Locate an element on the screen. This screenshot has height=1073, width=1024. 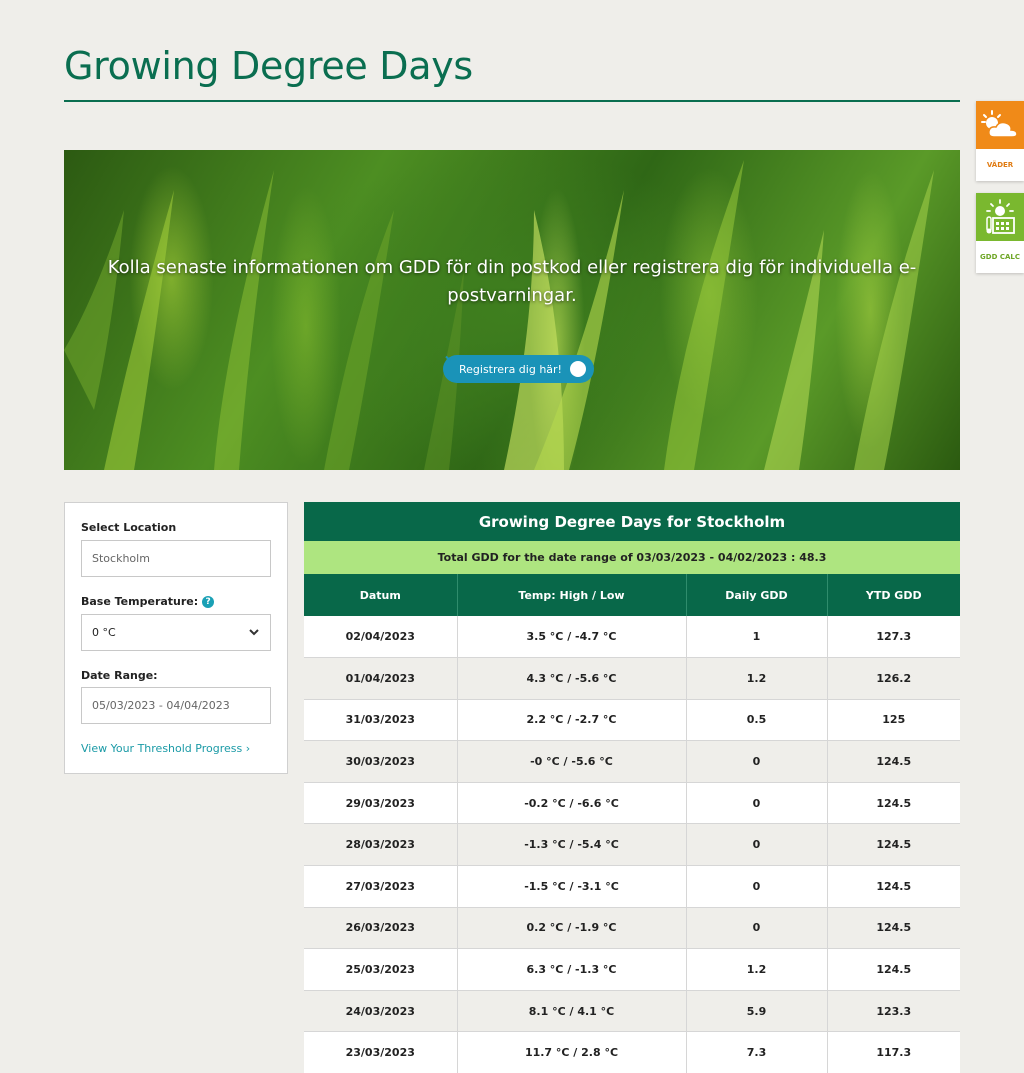
table-row: 27/03/2023 -1.5 °C / -3.1 °C 0 124.5 is located at coordinates (632, 886).